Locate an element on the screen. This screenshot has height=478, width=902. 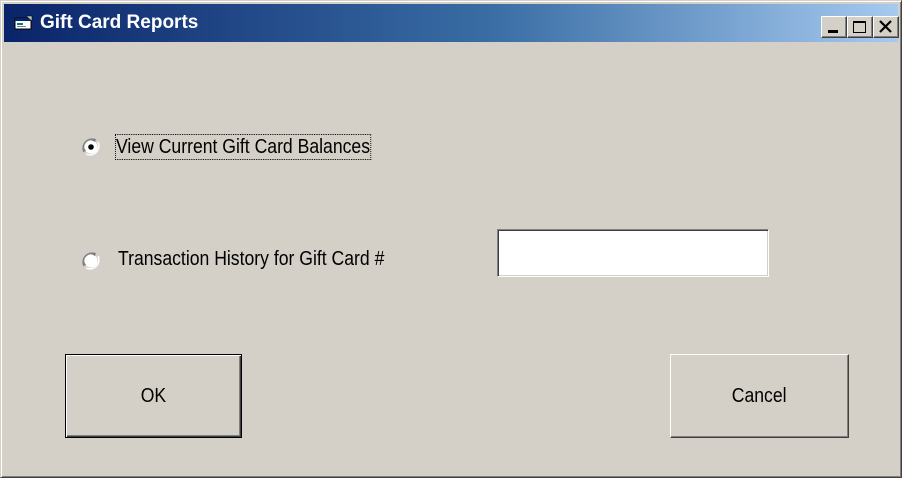
title-bar: Gift Card Reports is located at coordinates (451, 23).